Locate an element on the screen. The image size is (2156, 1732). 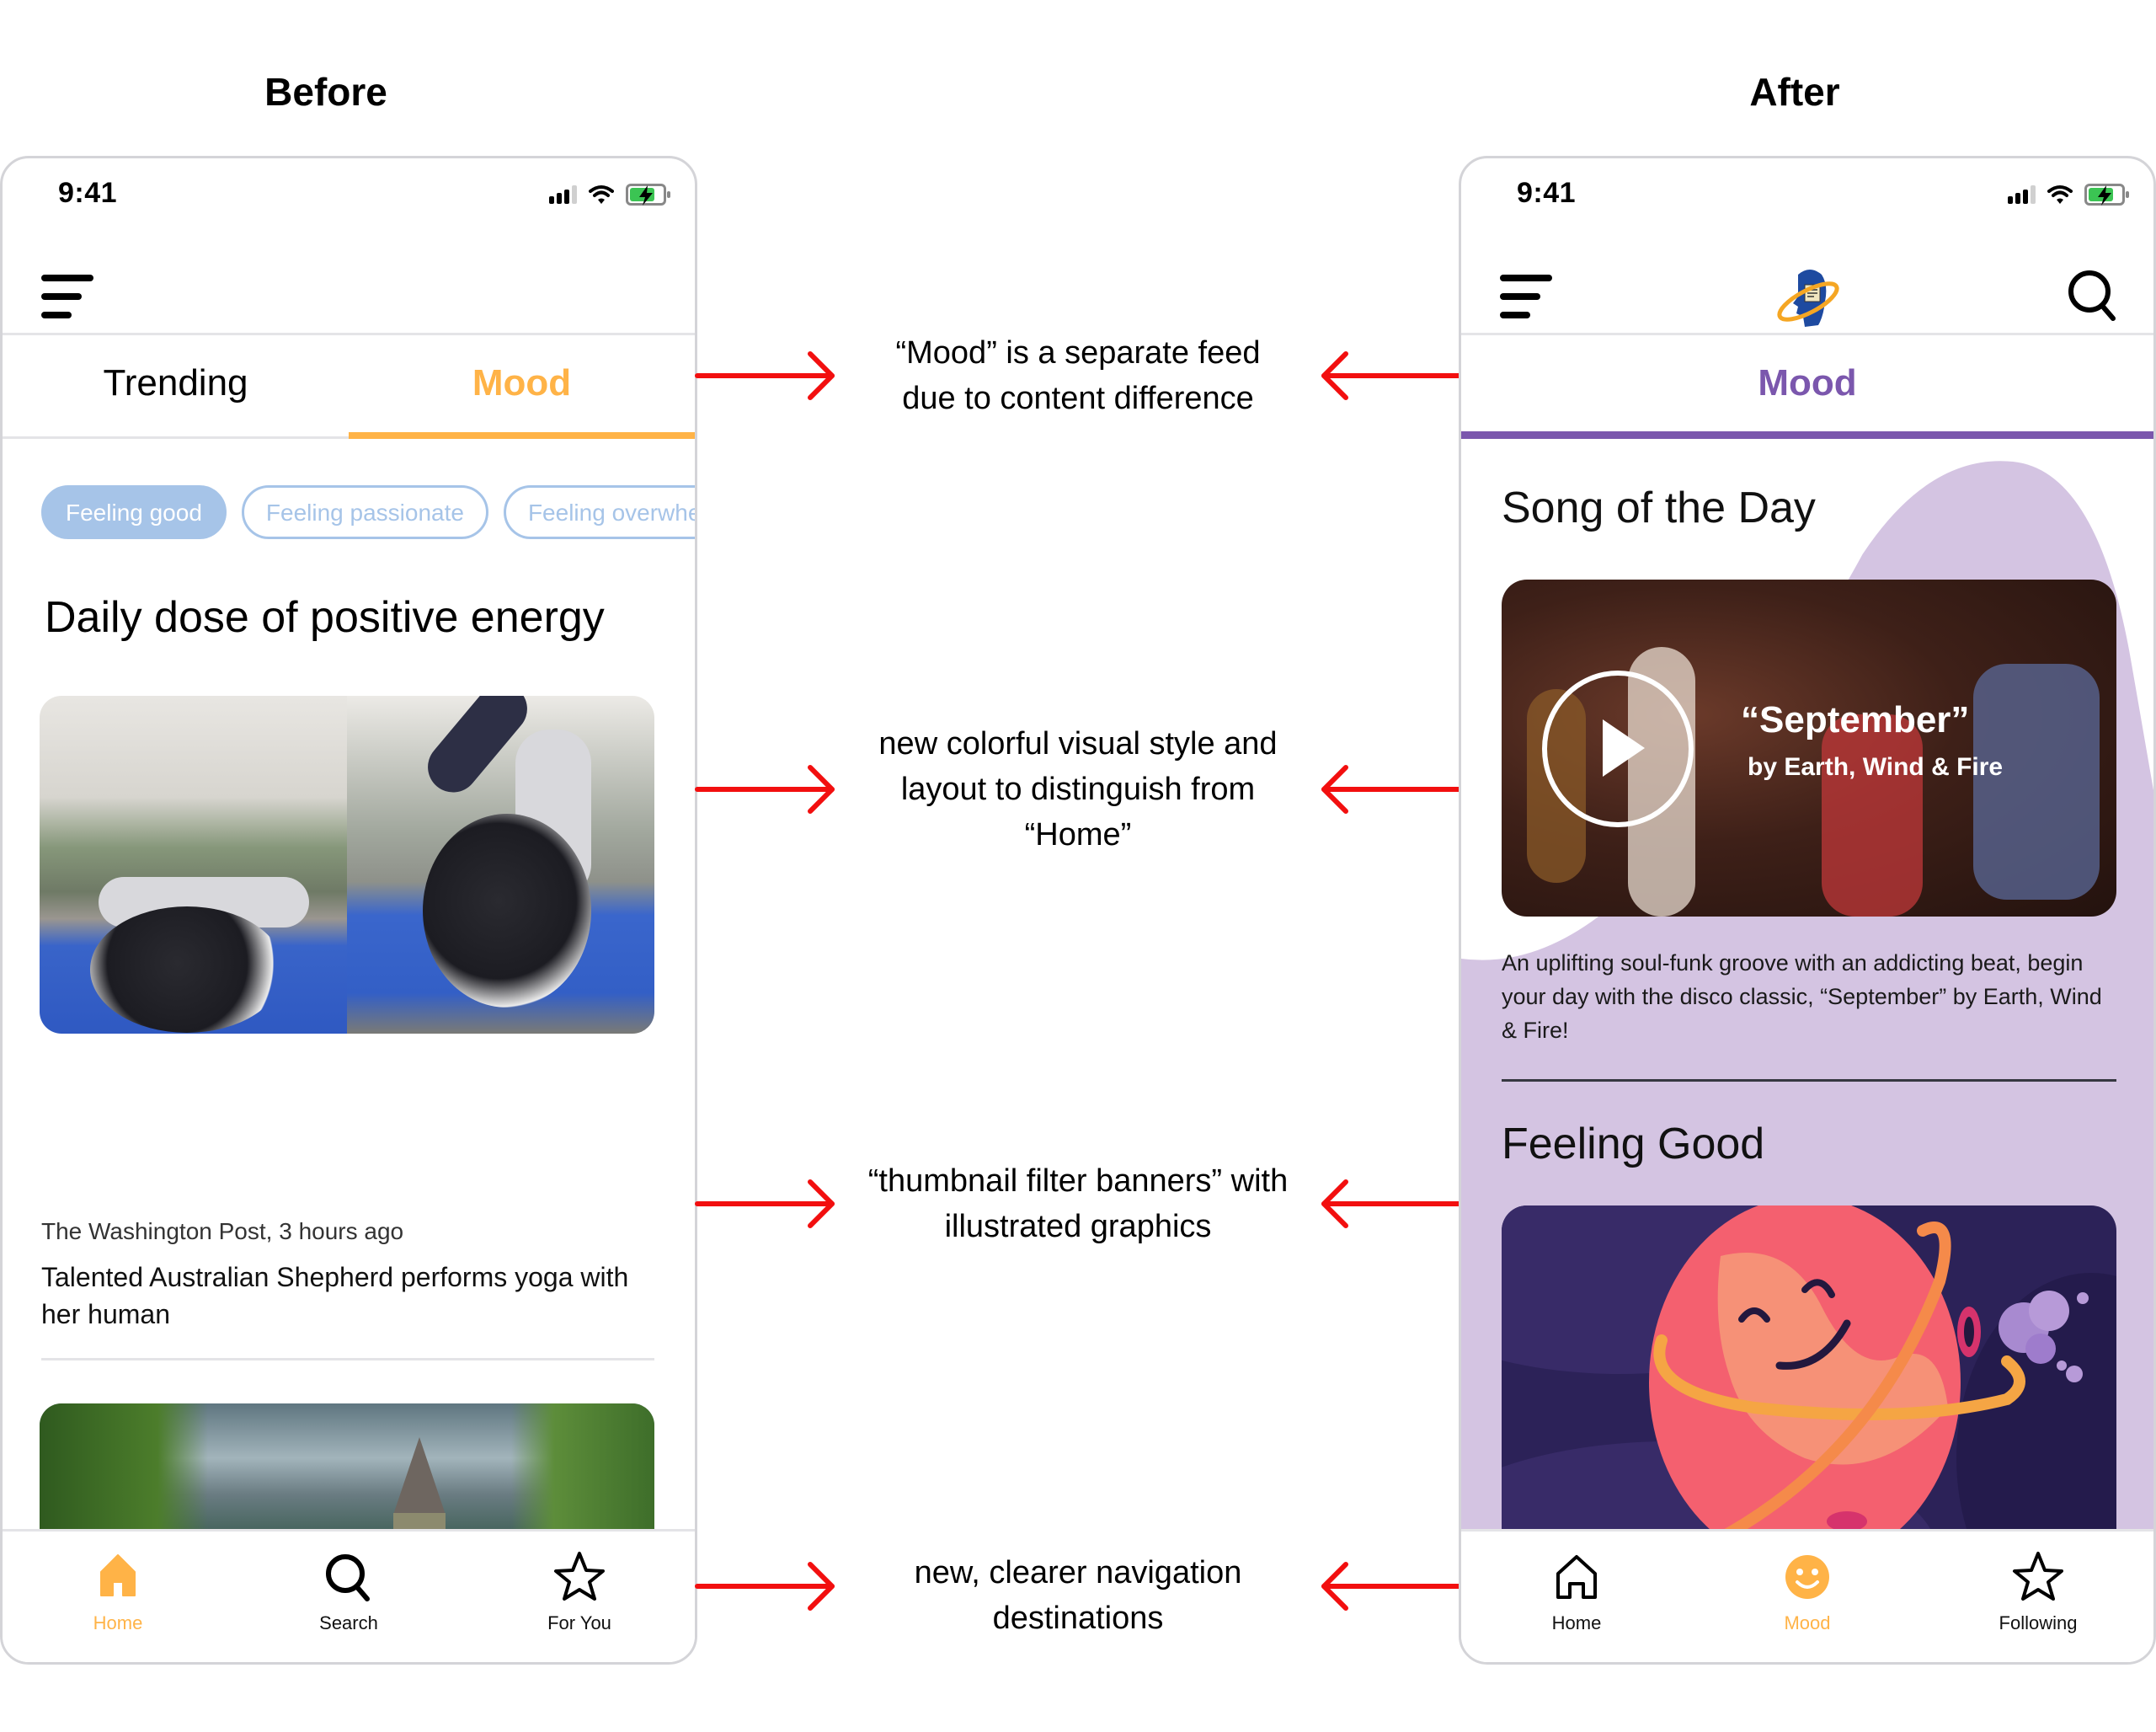
feeling-good-banner is located at coordinates (1809, 1373).